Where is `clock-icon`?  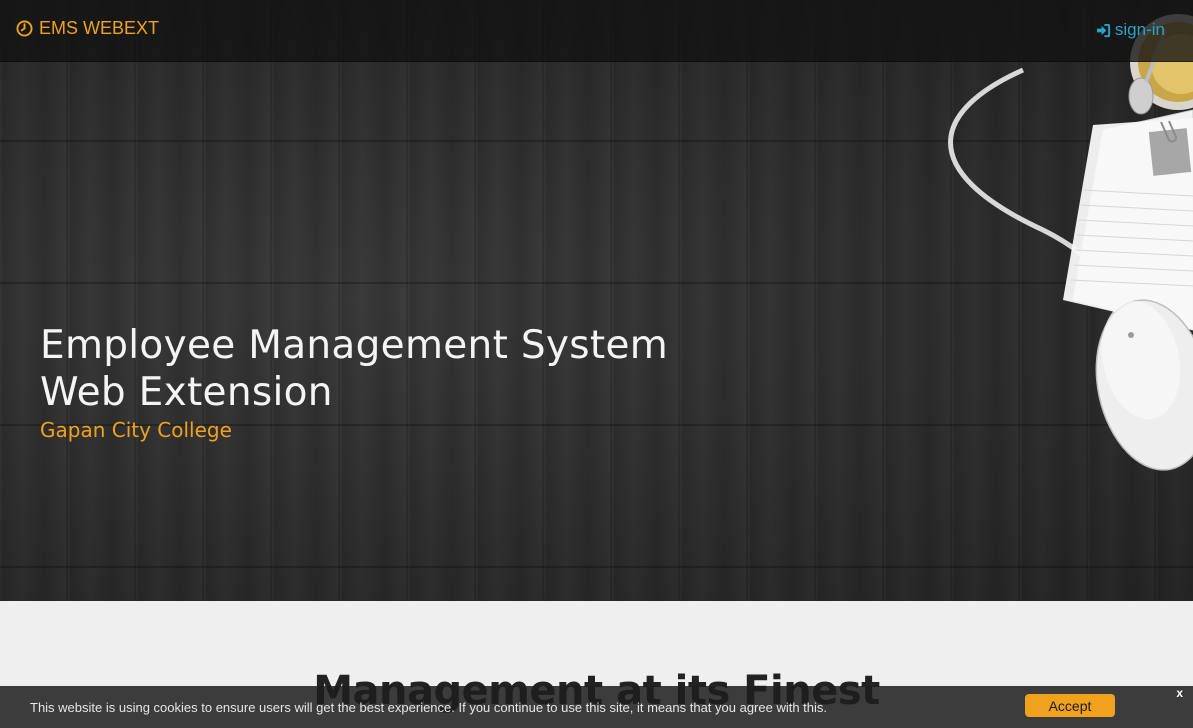
clock-icon is located at coordinates (24, 28).